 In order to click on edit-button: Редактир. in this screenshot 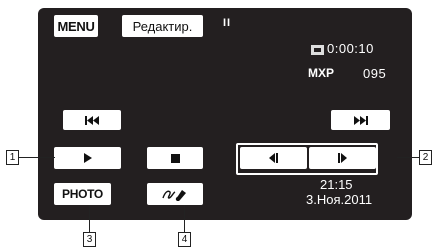, I will do `click(162, 26)`.